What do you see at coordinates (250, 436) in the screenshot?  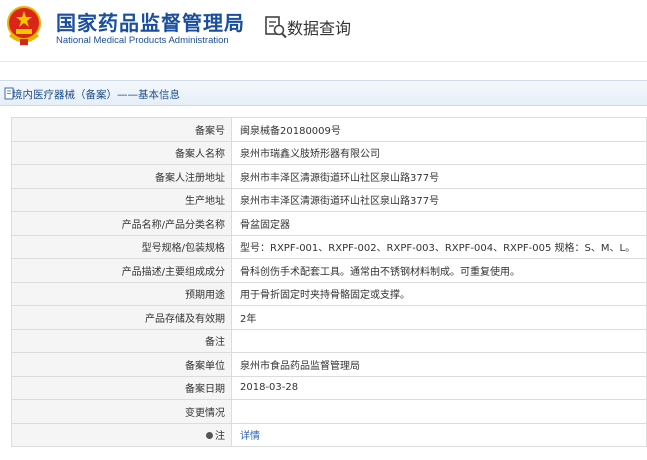 I see `details-link: 详情` at bounding box center [250, 436].